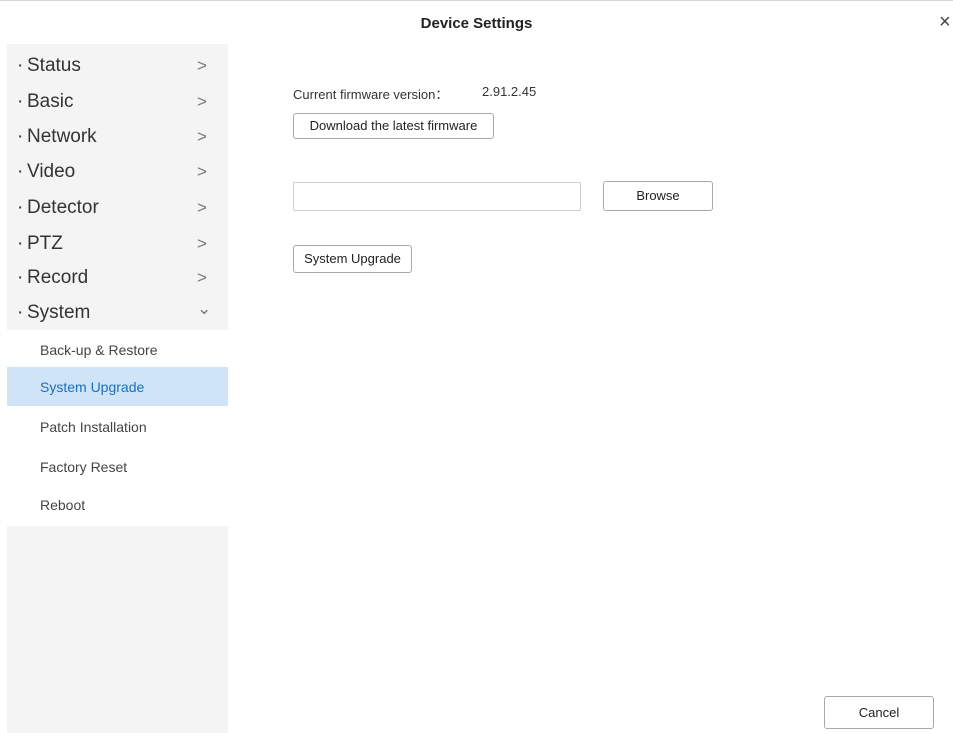 The height and width of the screenshot is (733, 953). I want to click on sidebar-item-video: · Video >, so click(117, 172).